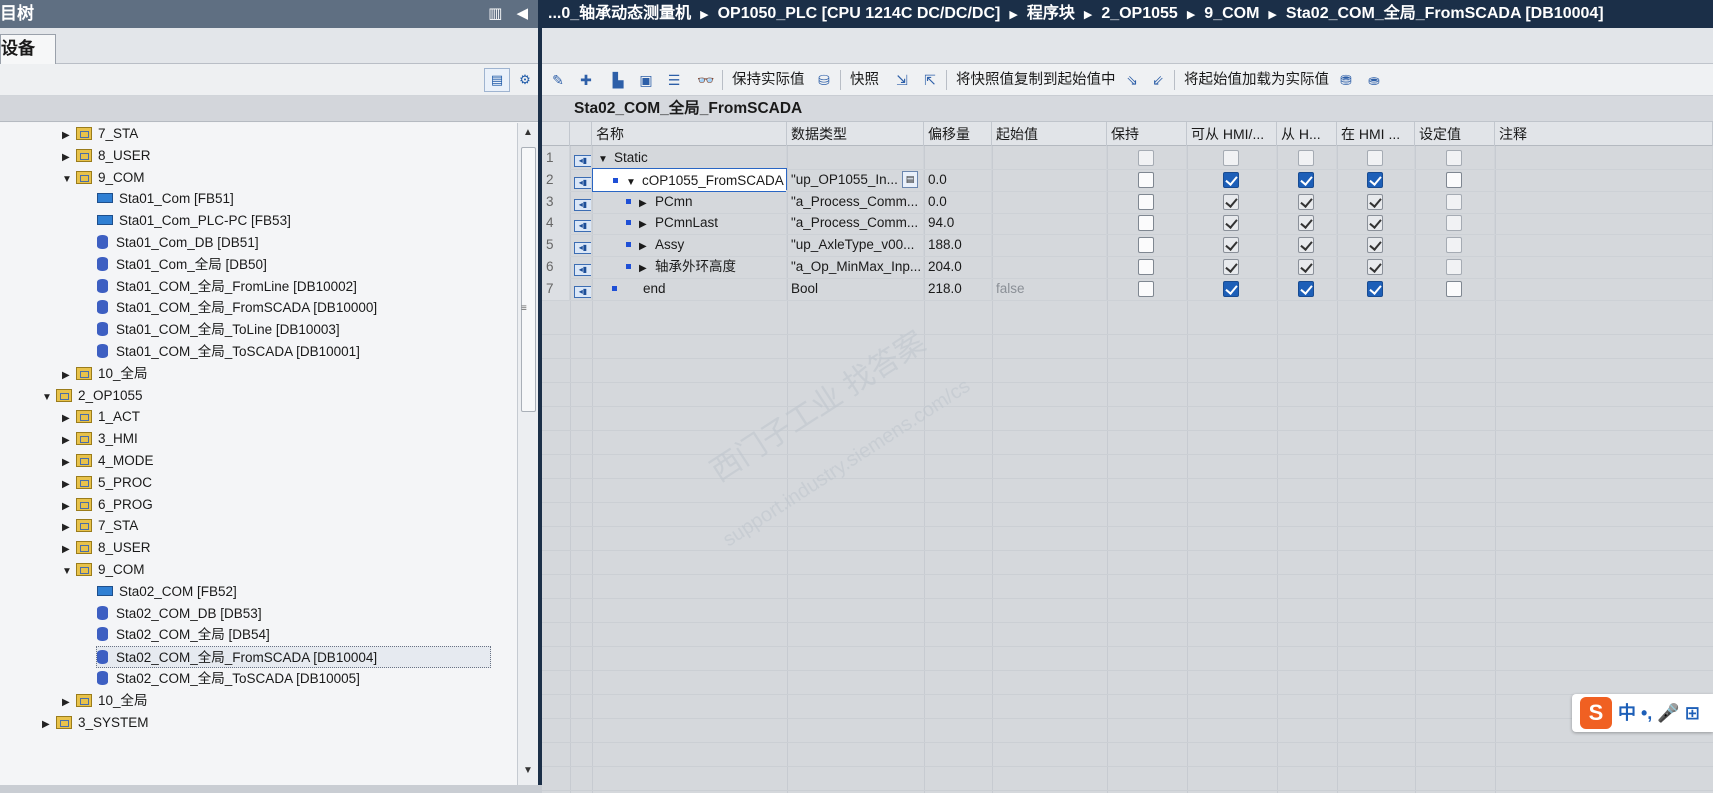 The height and width of the screenshot is (793, 1713). Describe the element at coordinates (227, 287) in the screenshot. I see `tree-item: Sta01_COM_全局_FromLine [DB10002]` at that location.